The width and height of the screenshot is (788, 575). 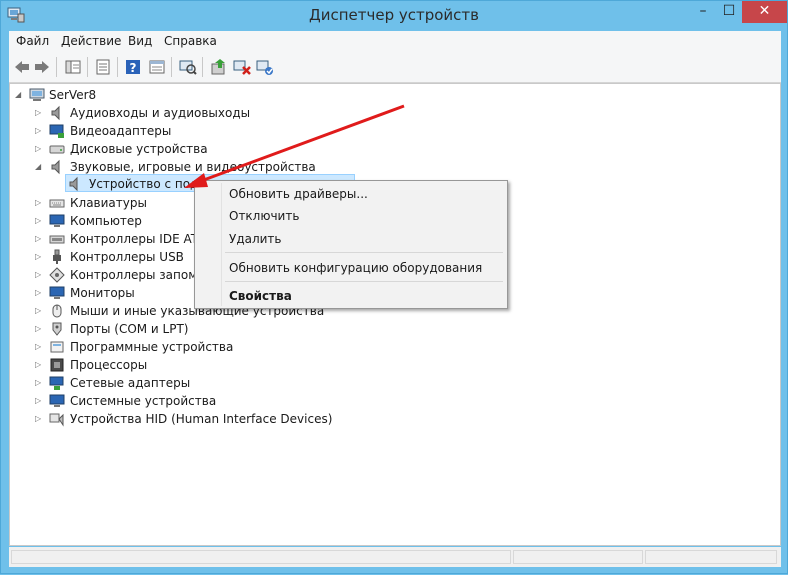 I want to click on status-bar, so click(x=395, y=557).